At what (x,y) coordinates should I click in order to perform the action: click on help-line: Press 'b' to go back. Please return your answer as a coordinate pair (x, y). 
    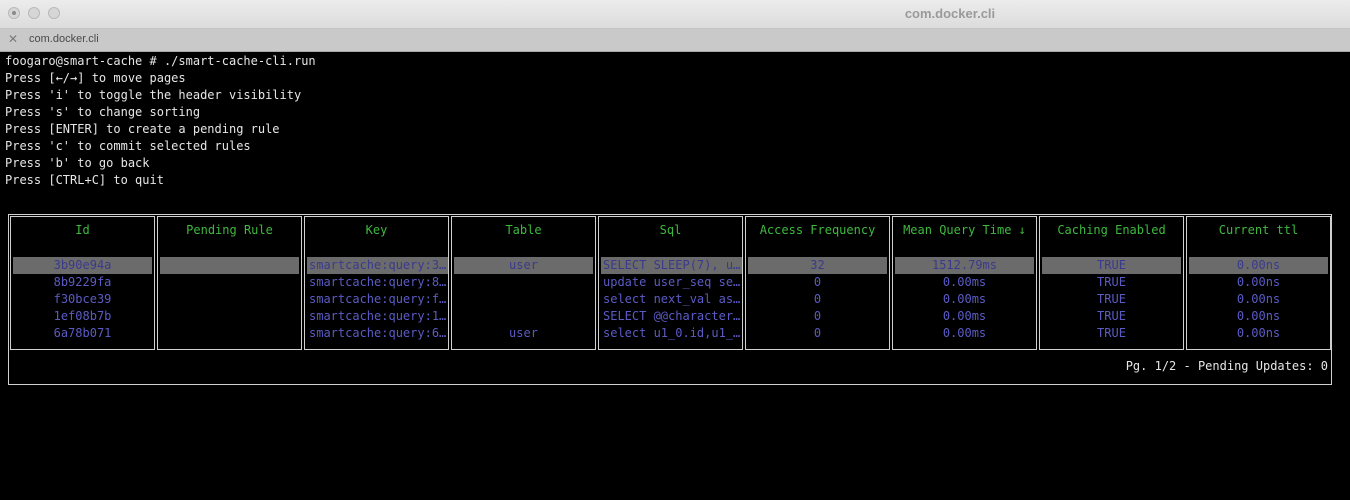
    Looking at the image, I should click on (77, 163).